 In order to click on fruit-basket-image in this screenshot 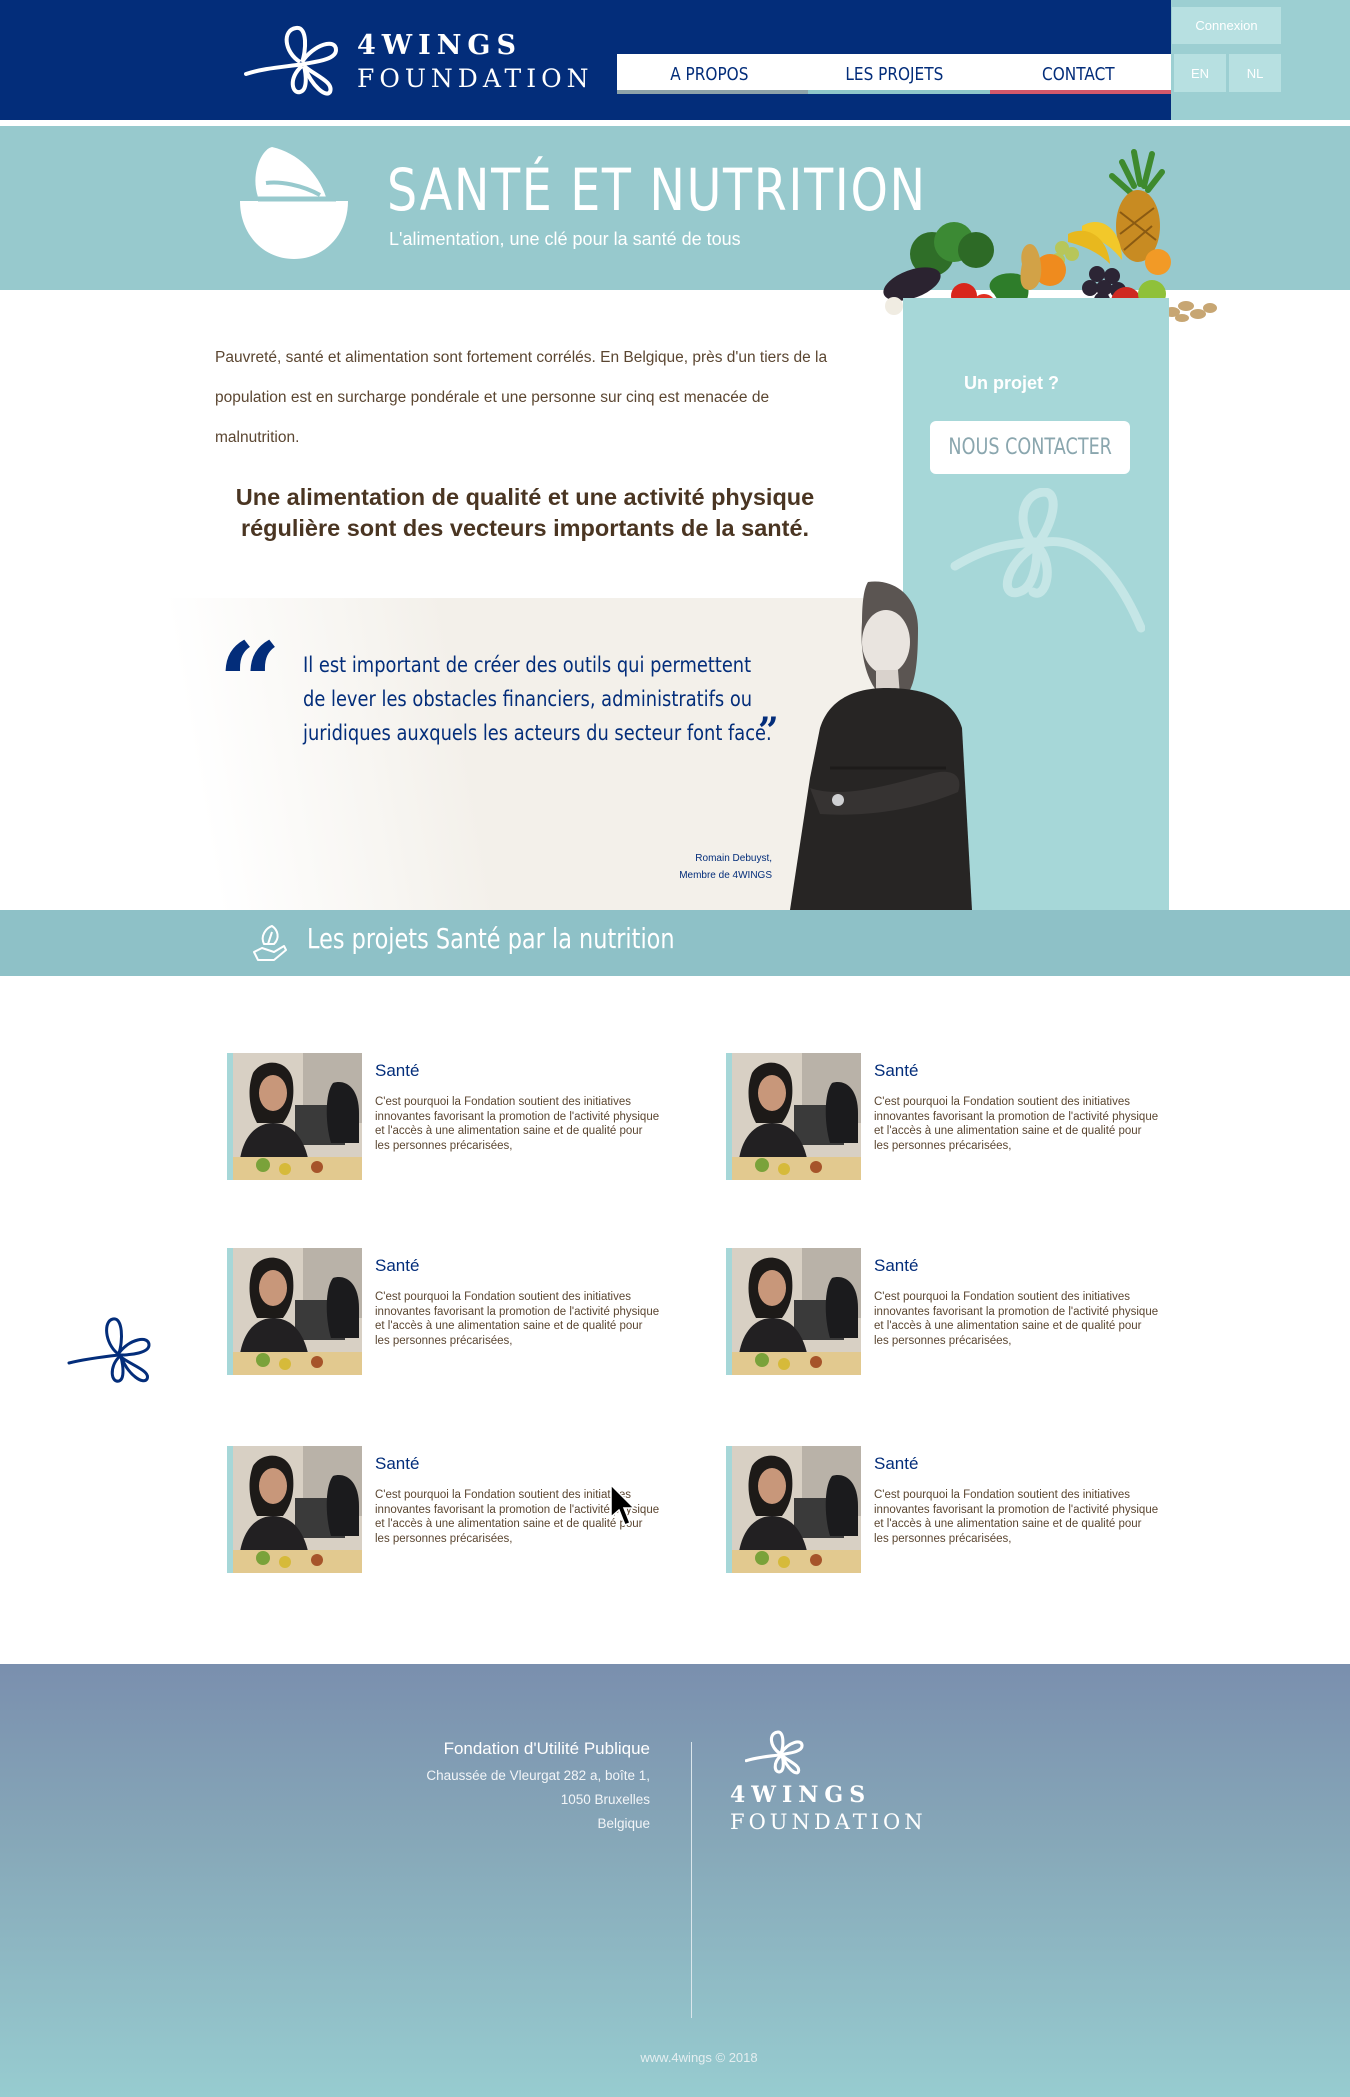, I will do `click(1050, 235)`.